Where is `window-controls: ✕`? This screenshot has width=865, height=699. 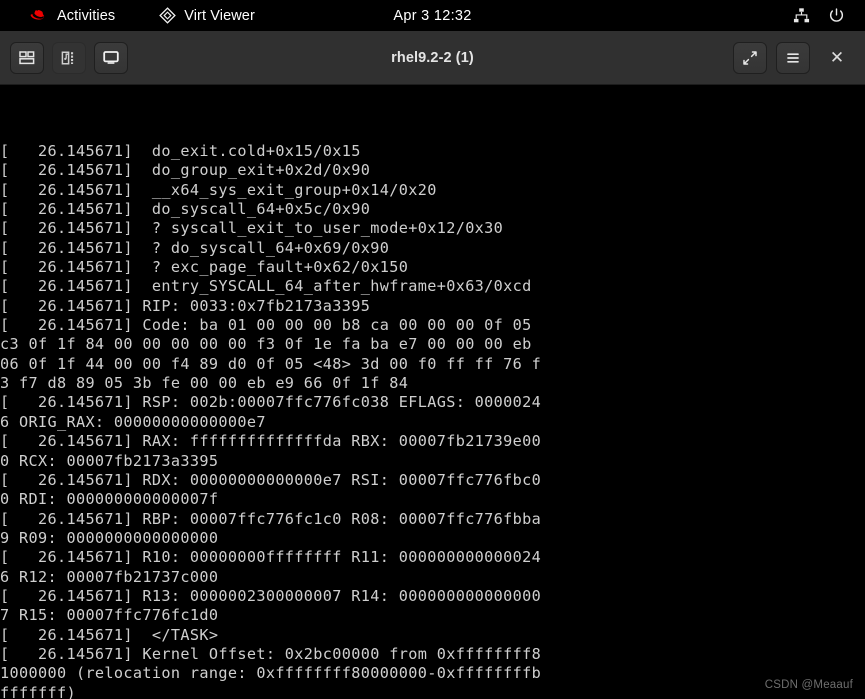 window-controls: ✕ is located at coordinates (794, 57).